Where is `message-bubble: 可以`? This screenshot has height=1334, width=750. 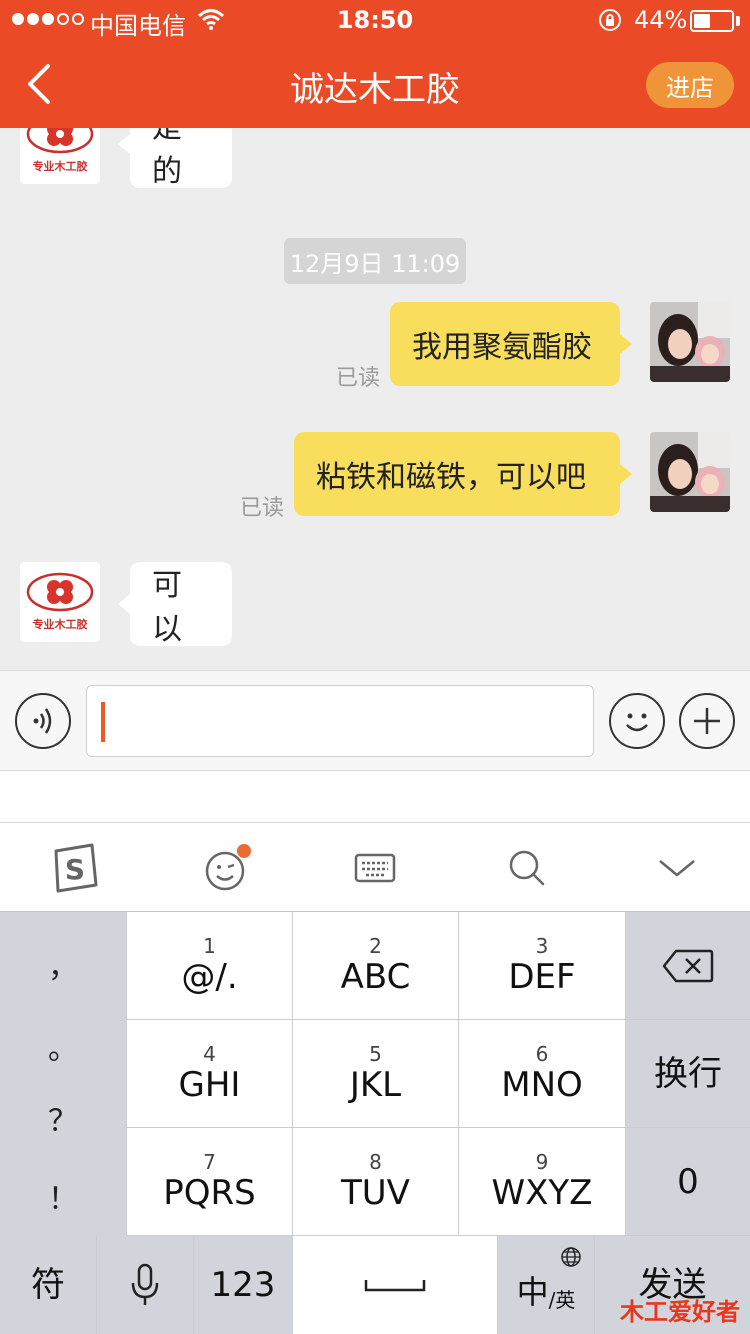 message-bubble: 可以 is located at coordinates (181, 604).